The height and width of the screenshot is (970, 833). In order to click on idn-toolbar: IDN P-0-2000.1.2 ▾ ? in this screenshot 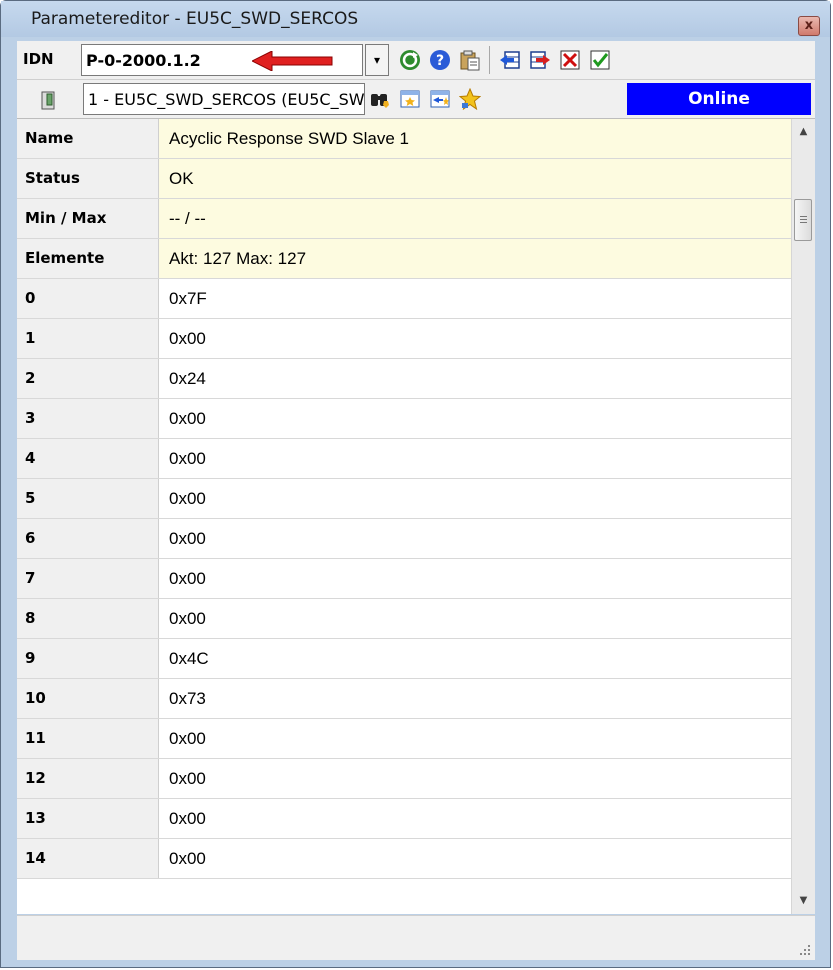, I will do `click(416, 60)`.